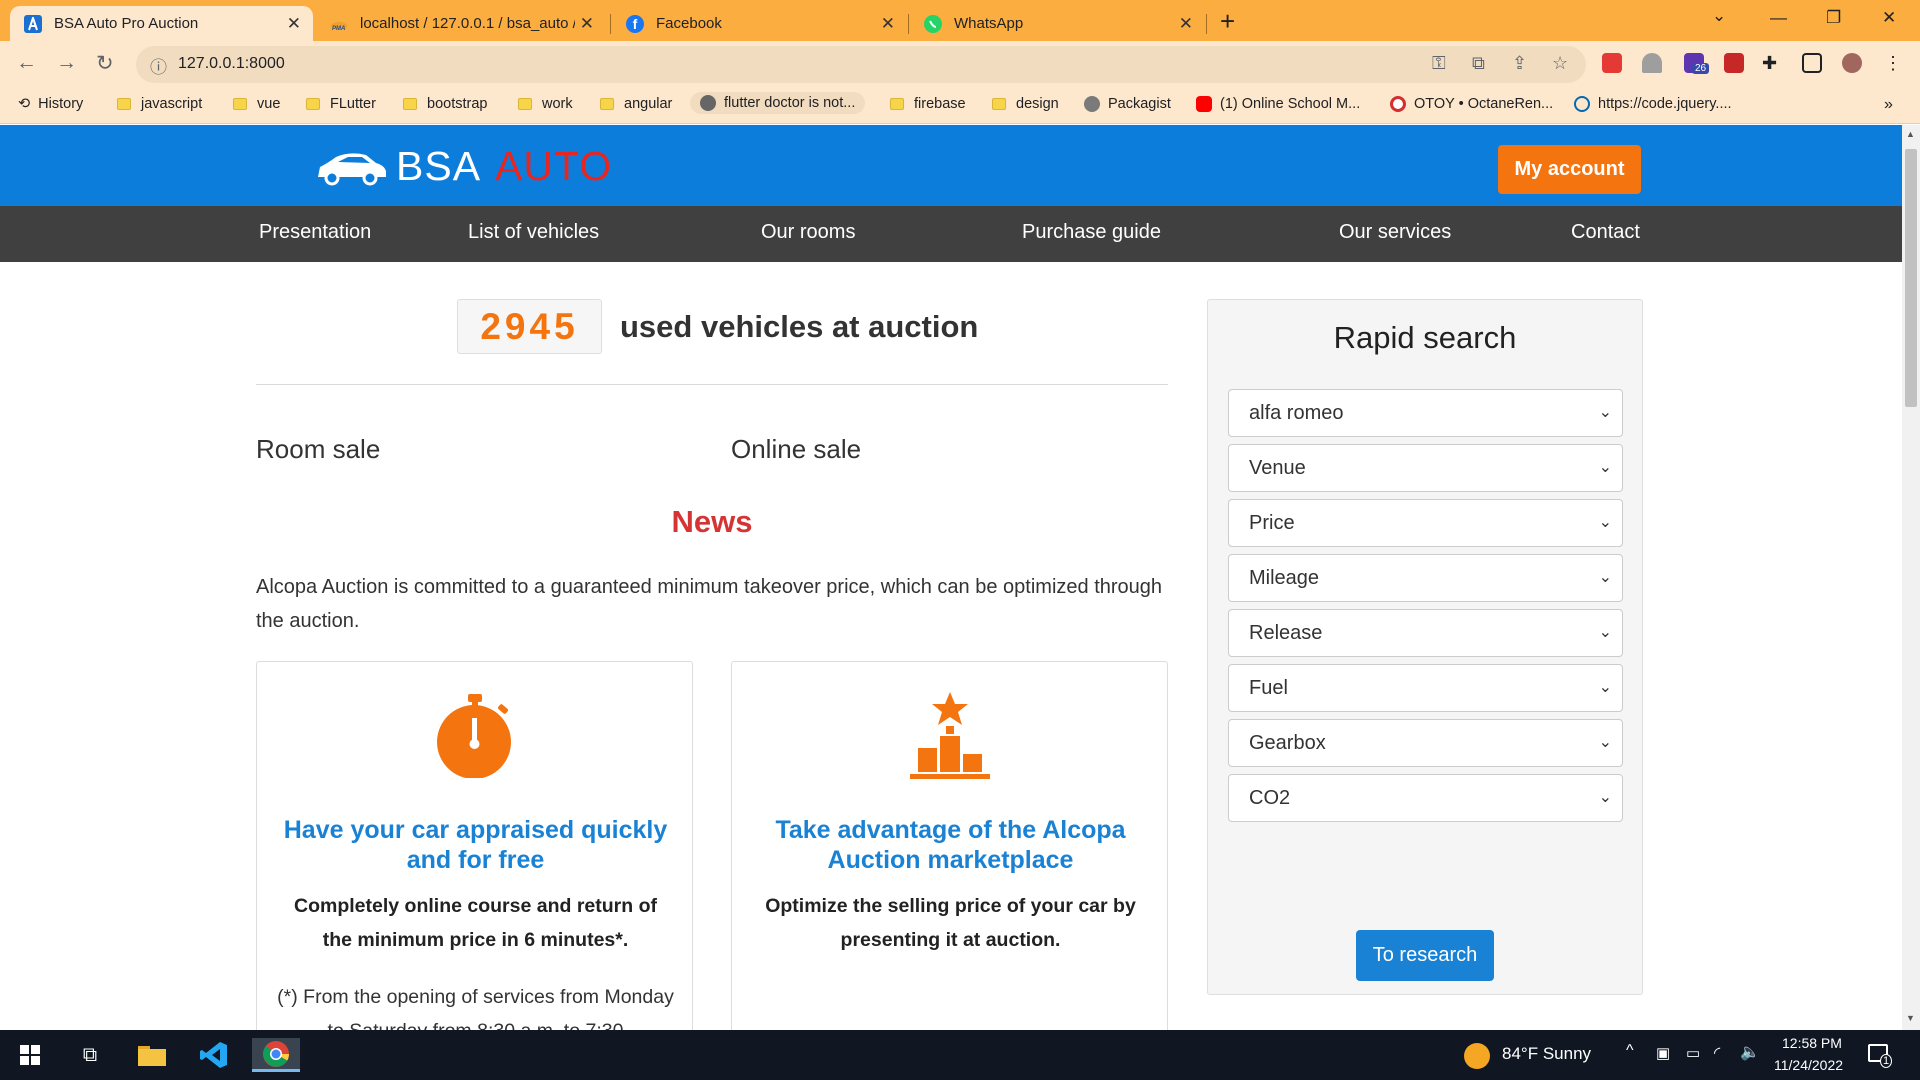 This screenshot has width=1920, height=1080. Describe the element at coordinates (90, 1055) in the screenshot. I see `task-view-icon: ⧉` at that location.